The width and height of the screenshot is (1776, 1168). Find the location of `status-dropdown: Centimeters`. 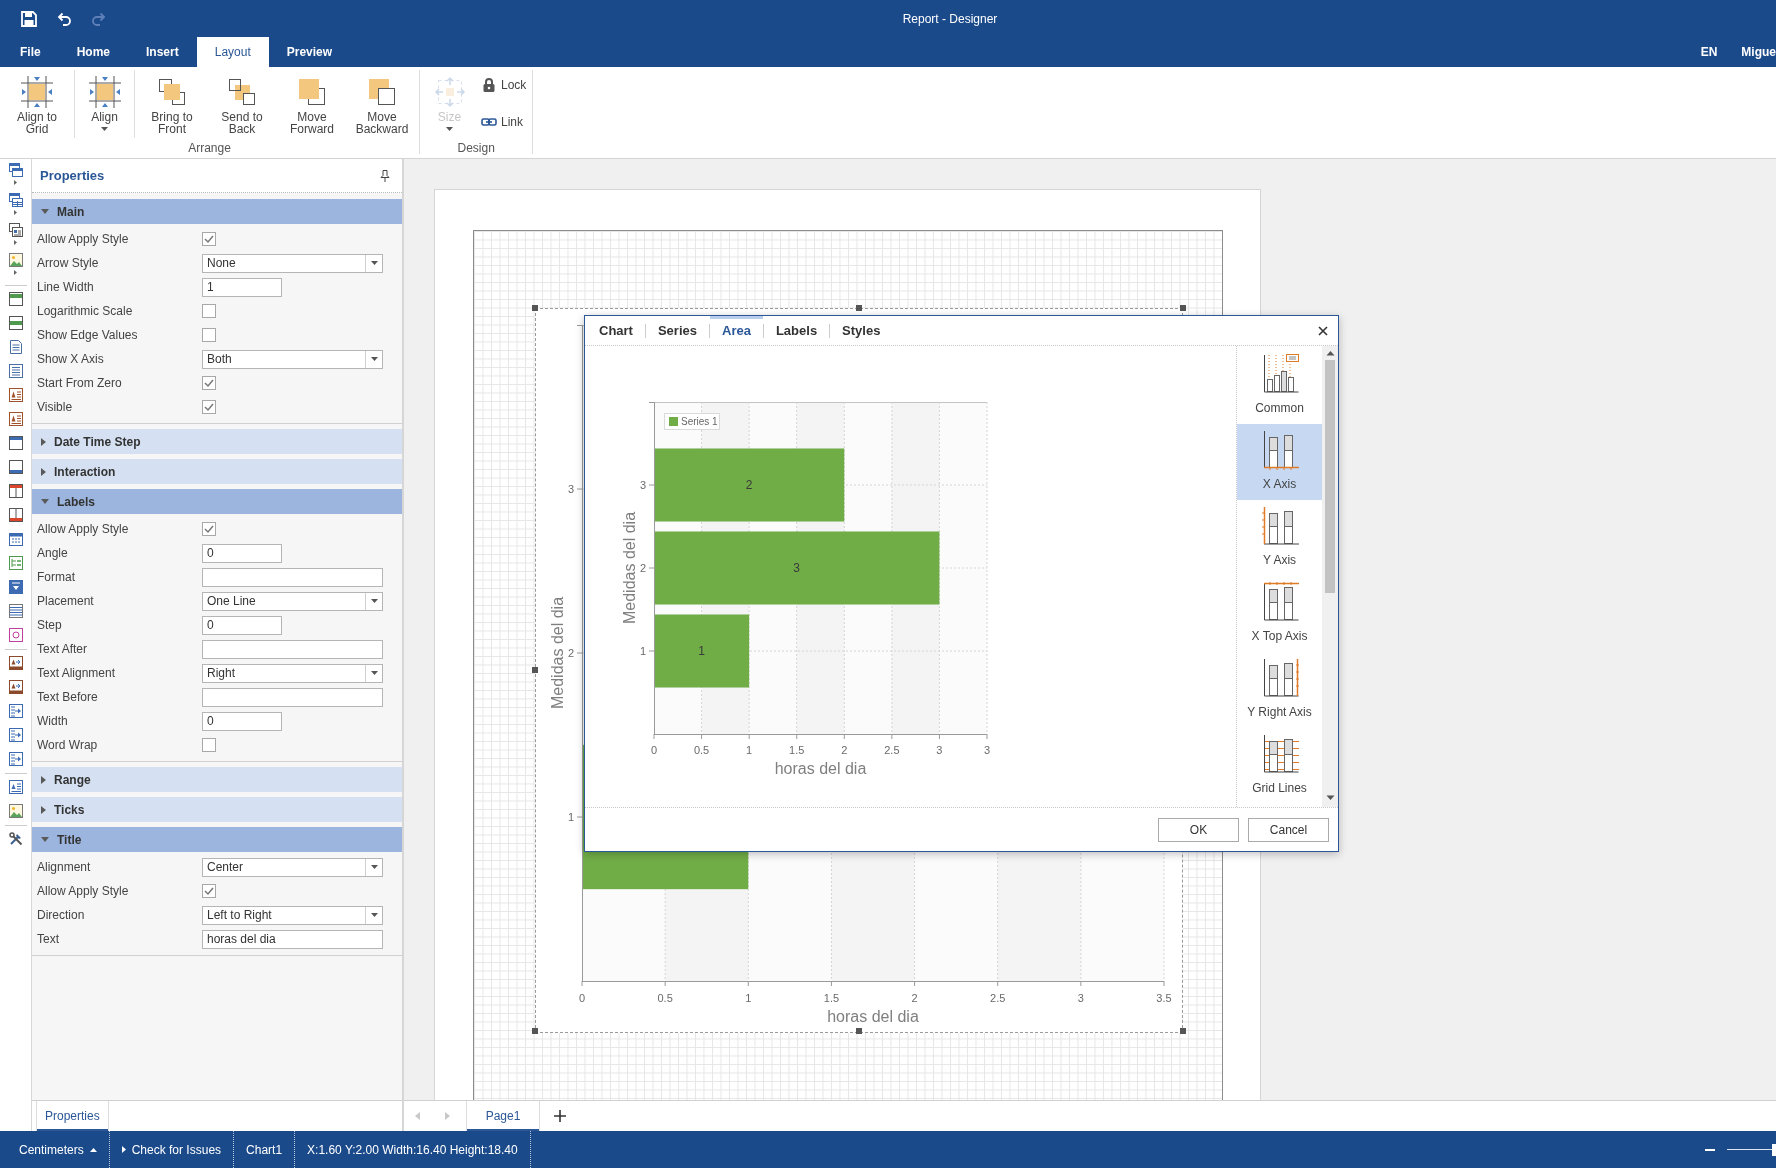

status-dropdown: Centimeters is located at coordinates (54, 1149).